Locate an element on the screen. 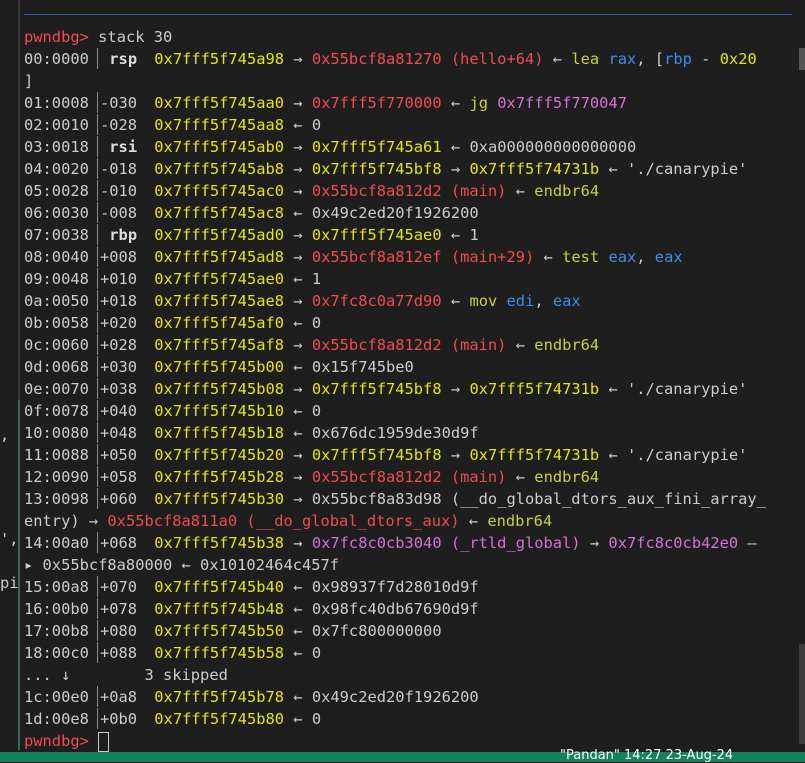 This screenshot has width=805, height=763. stack-row-continuation: ] is located at coordinates (29, 81).